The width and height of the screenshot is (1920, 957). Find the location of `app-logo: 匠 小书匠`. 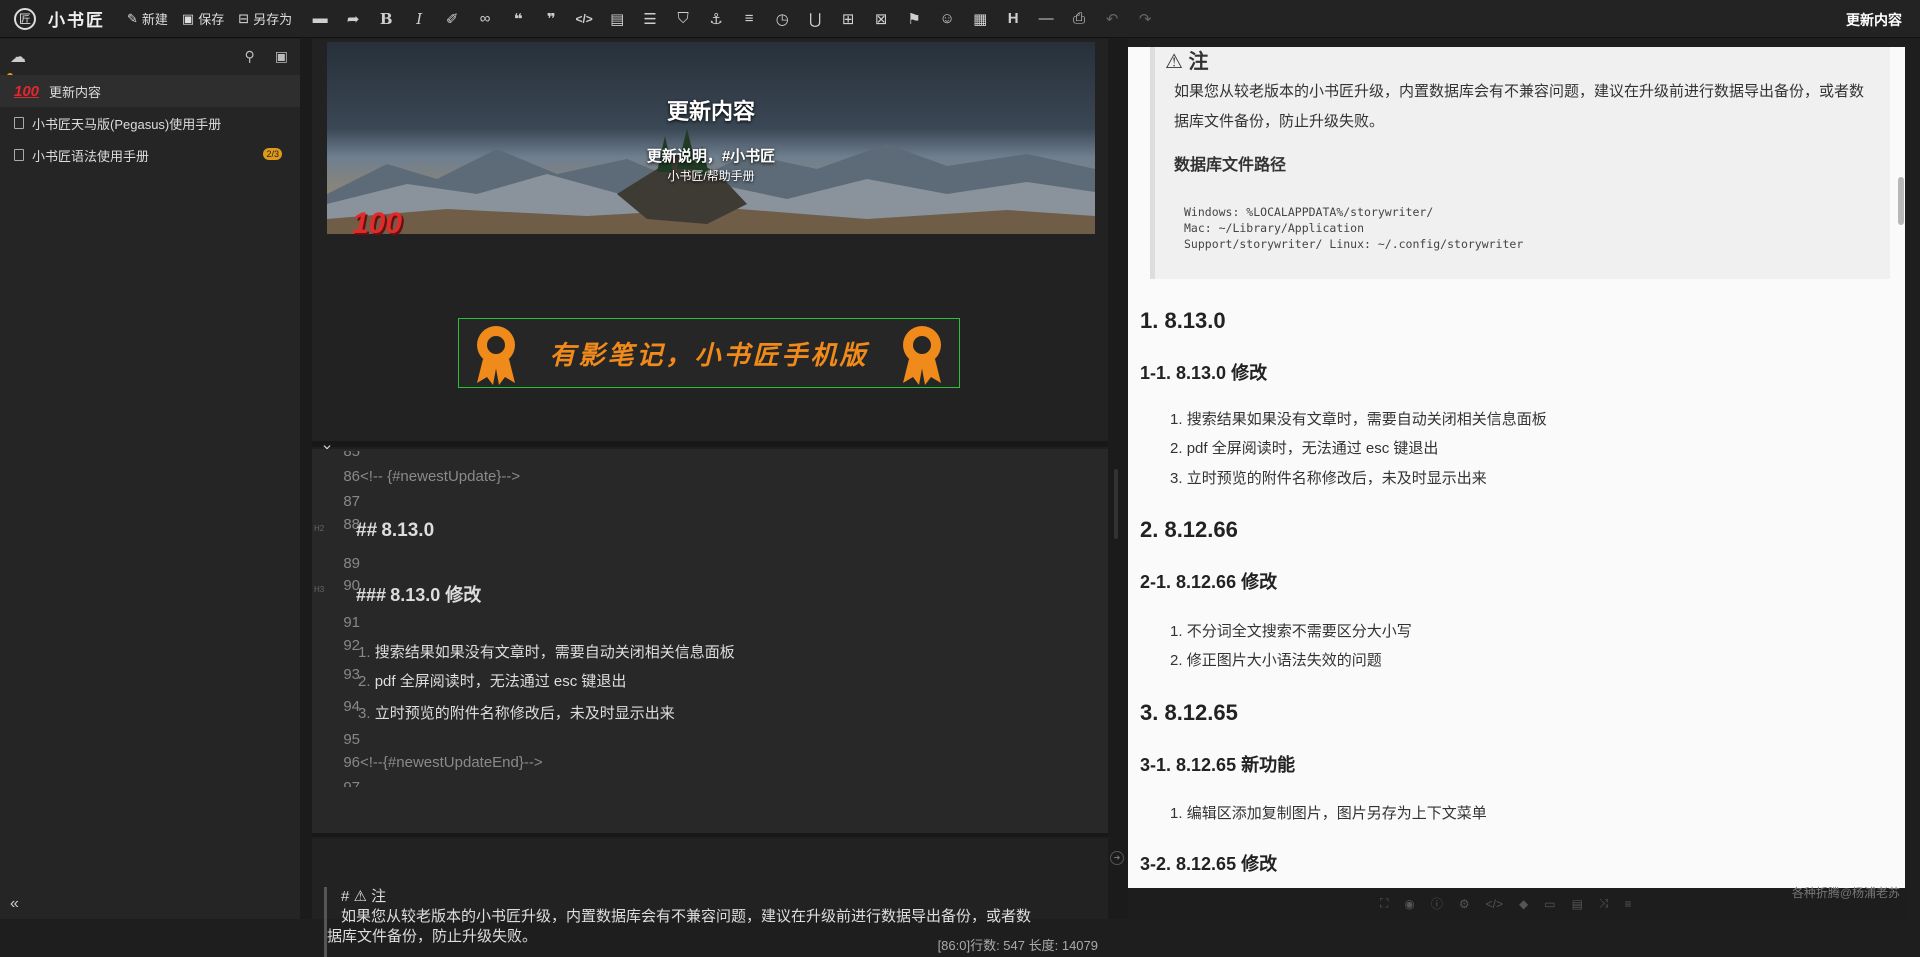

app-logo: 匠 小书匠 is located at coordinates (59, 18).